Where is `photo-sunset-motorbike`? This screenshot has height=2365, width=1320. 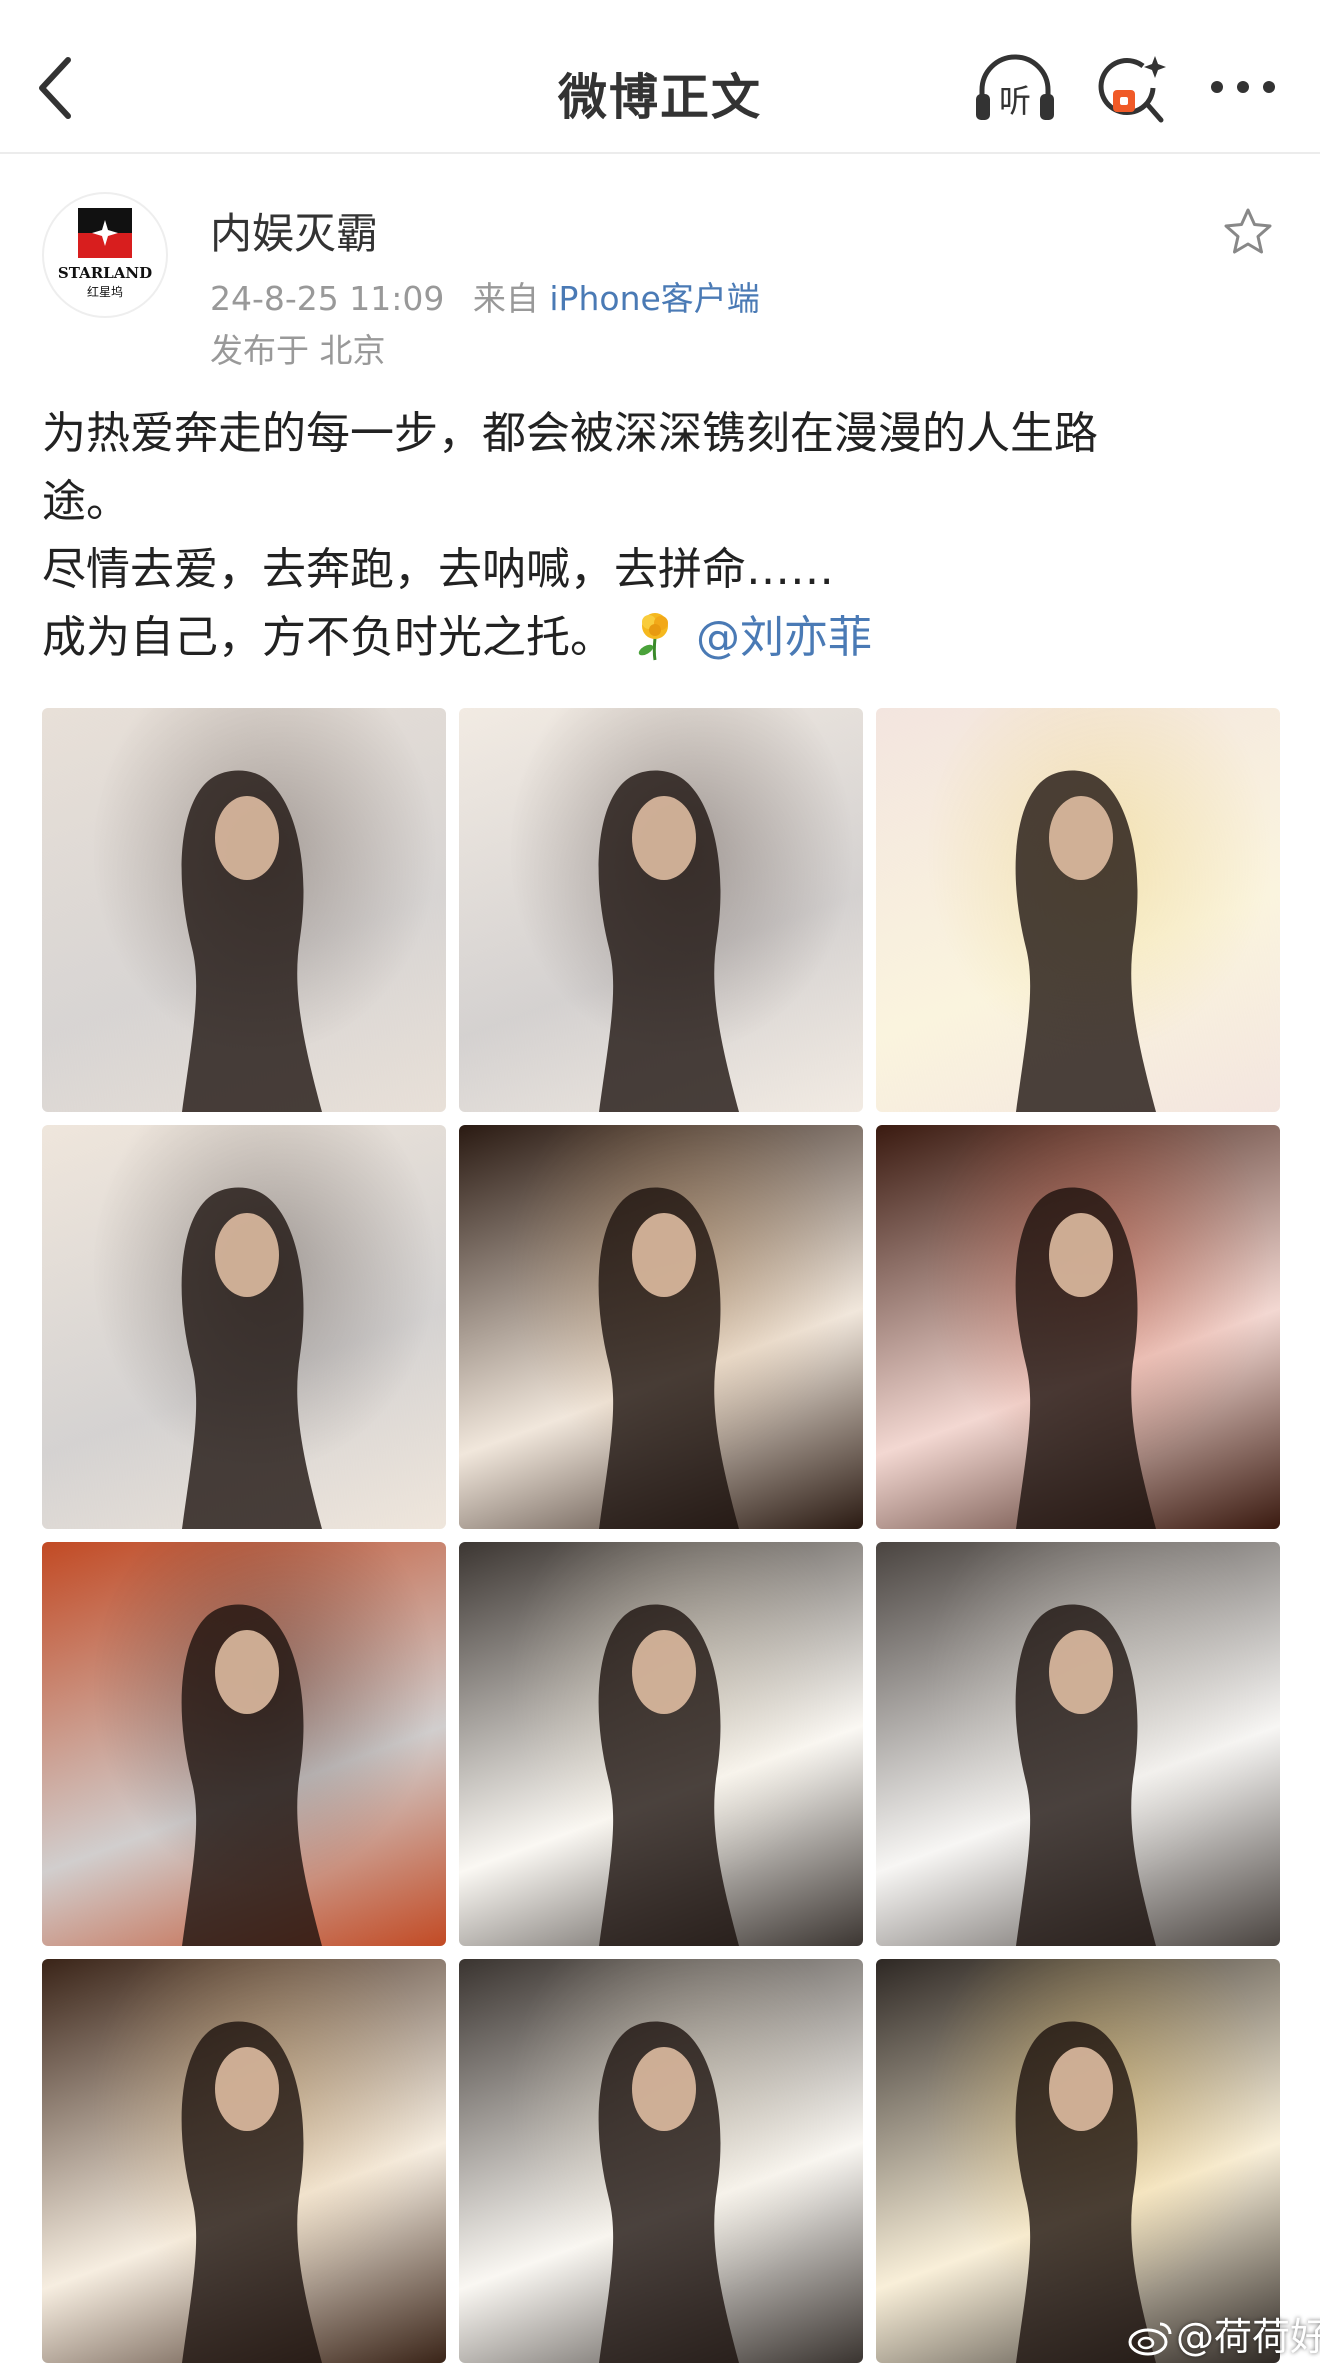 photo-sunset-motorbike is located at coordinates (1078, 1327).